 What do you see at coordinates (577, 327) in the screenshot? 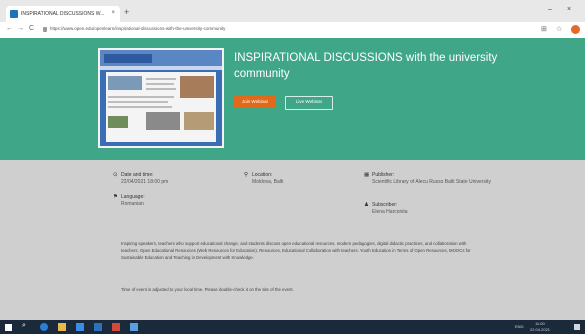
I see `notifications-icon` at bounding box center [577, 327].